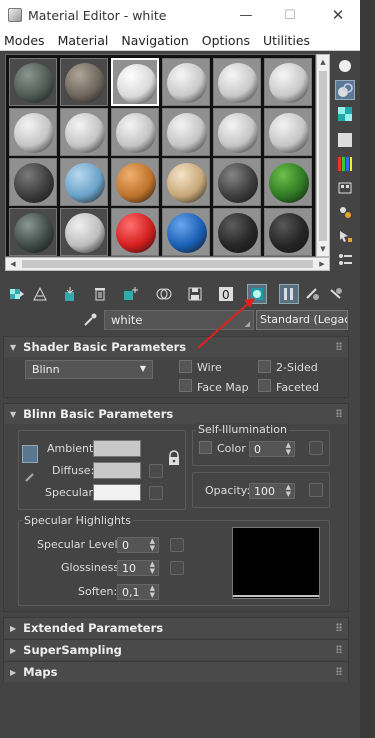 The width and height of the screenshot is (375, 738). I want to click on get-material-icon, so click(17, 294).